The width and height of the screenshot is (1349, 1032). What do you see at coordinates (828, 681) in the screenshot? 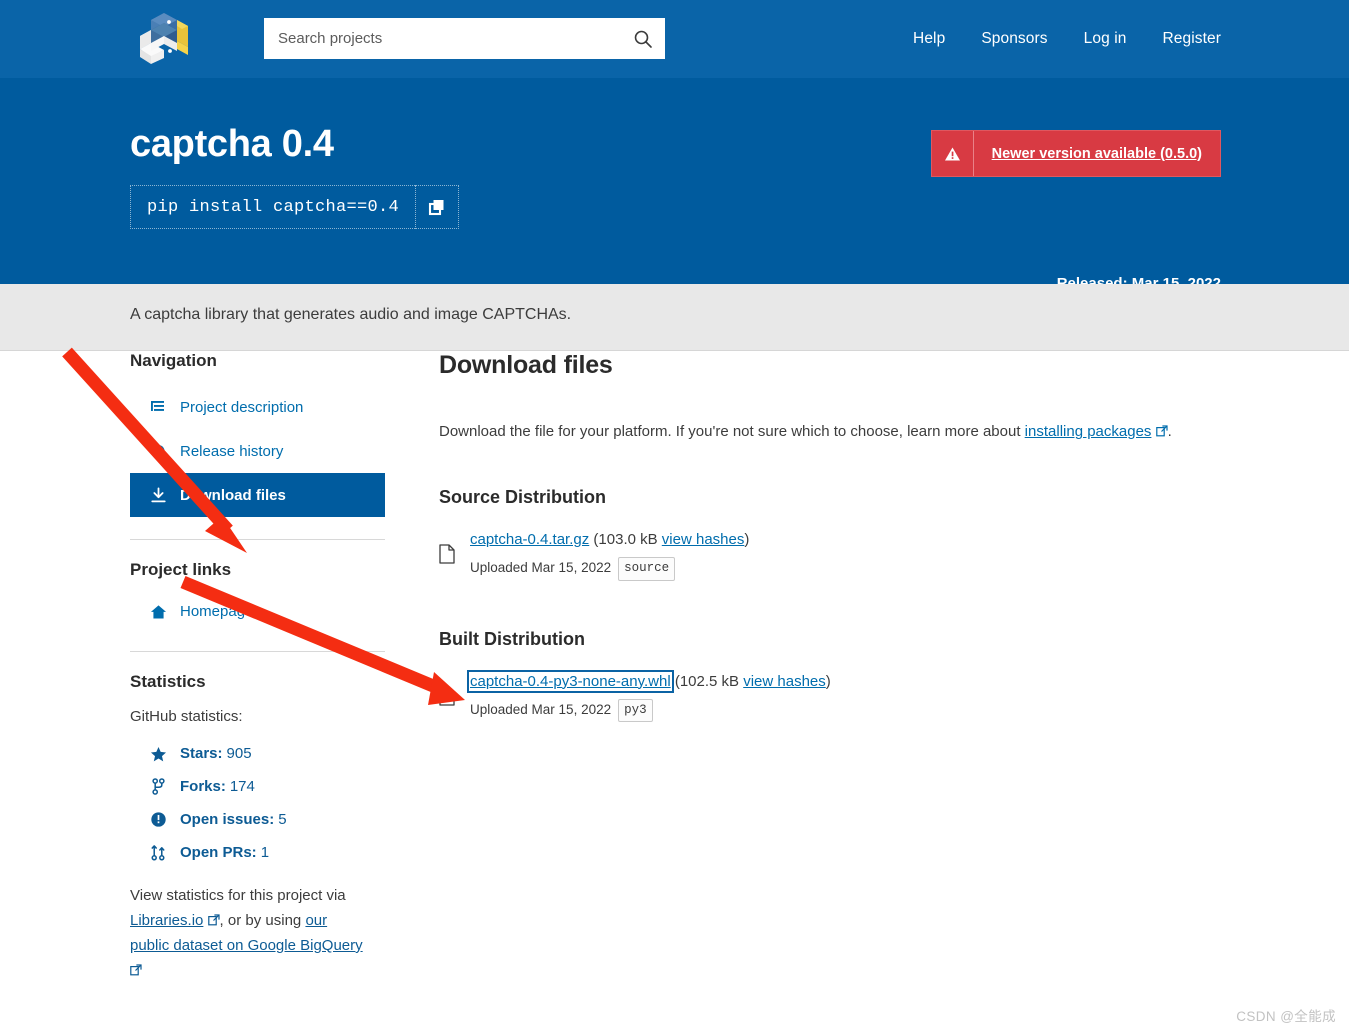
I see `built-size-close: )` at bounding box center [828, 681].